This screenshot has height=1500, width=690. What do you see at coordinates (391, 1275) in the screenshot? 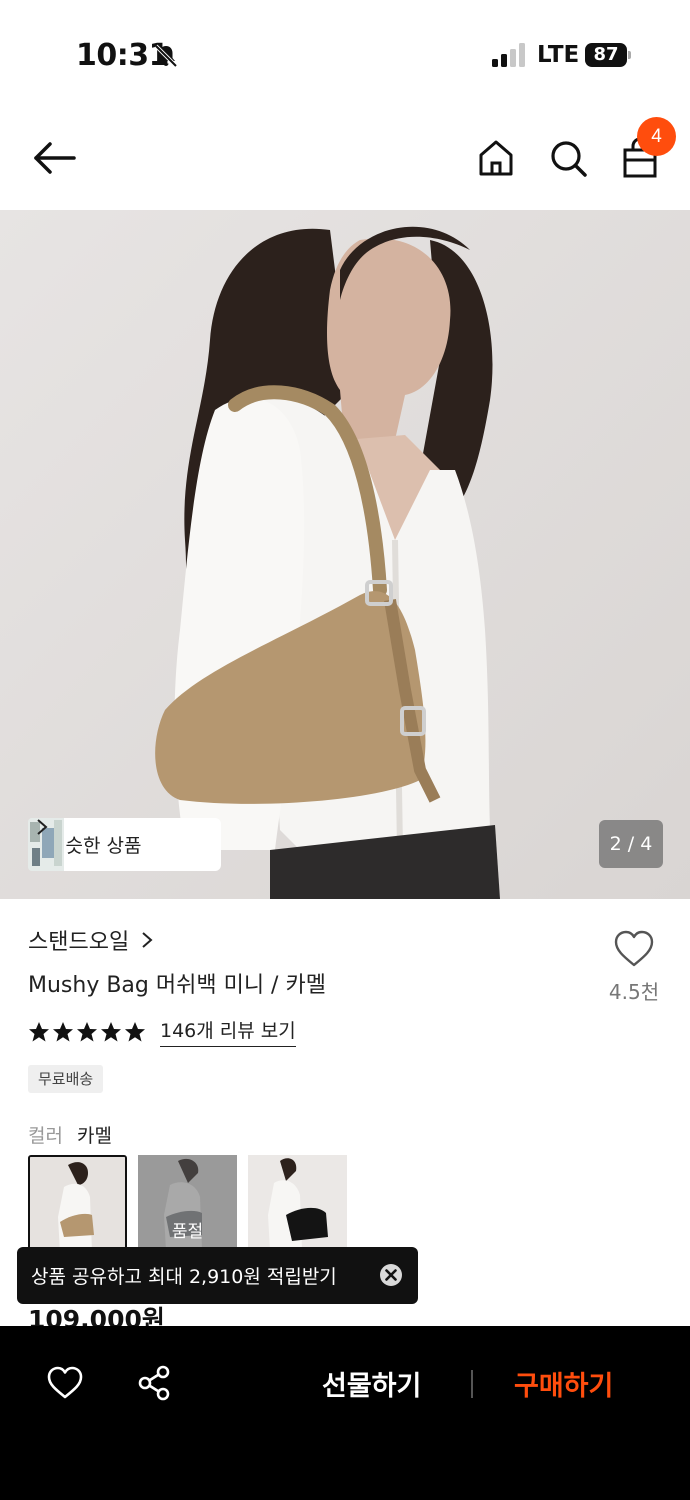
I see `close-icon` at bounding box center [391, 1275].